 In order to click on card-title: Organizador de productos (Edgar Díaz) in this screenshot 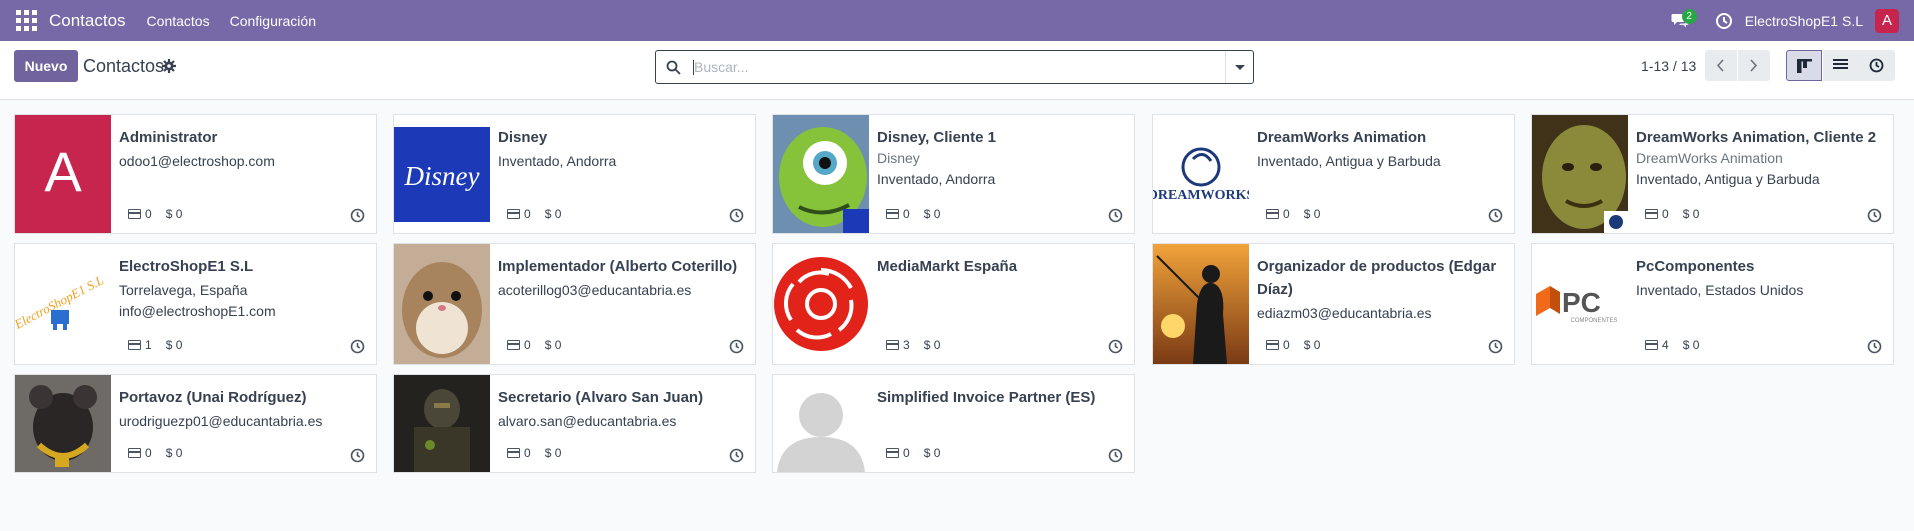, I will do `click(1377, 278)`.